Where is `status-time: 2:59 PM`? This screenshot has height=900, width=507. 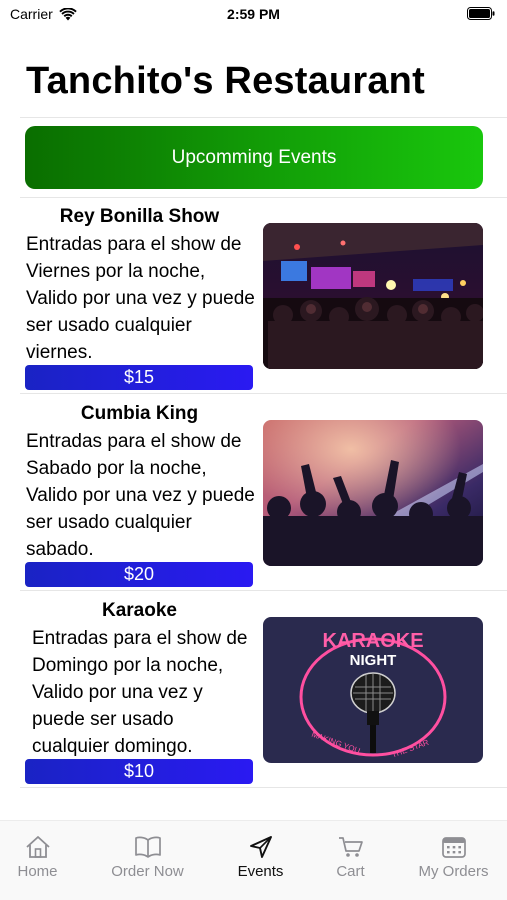
status-time: 2:59 PM is located at coordinates (253, 14).